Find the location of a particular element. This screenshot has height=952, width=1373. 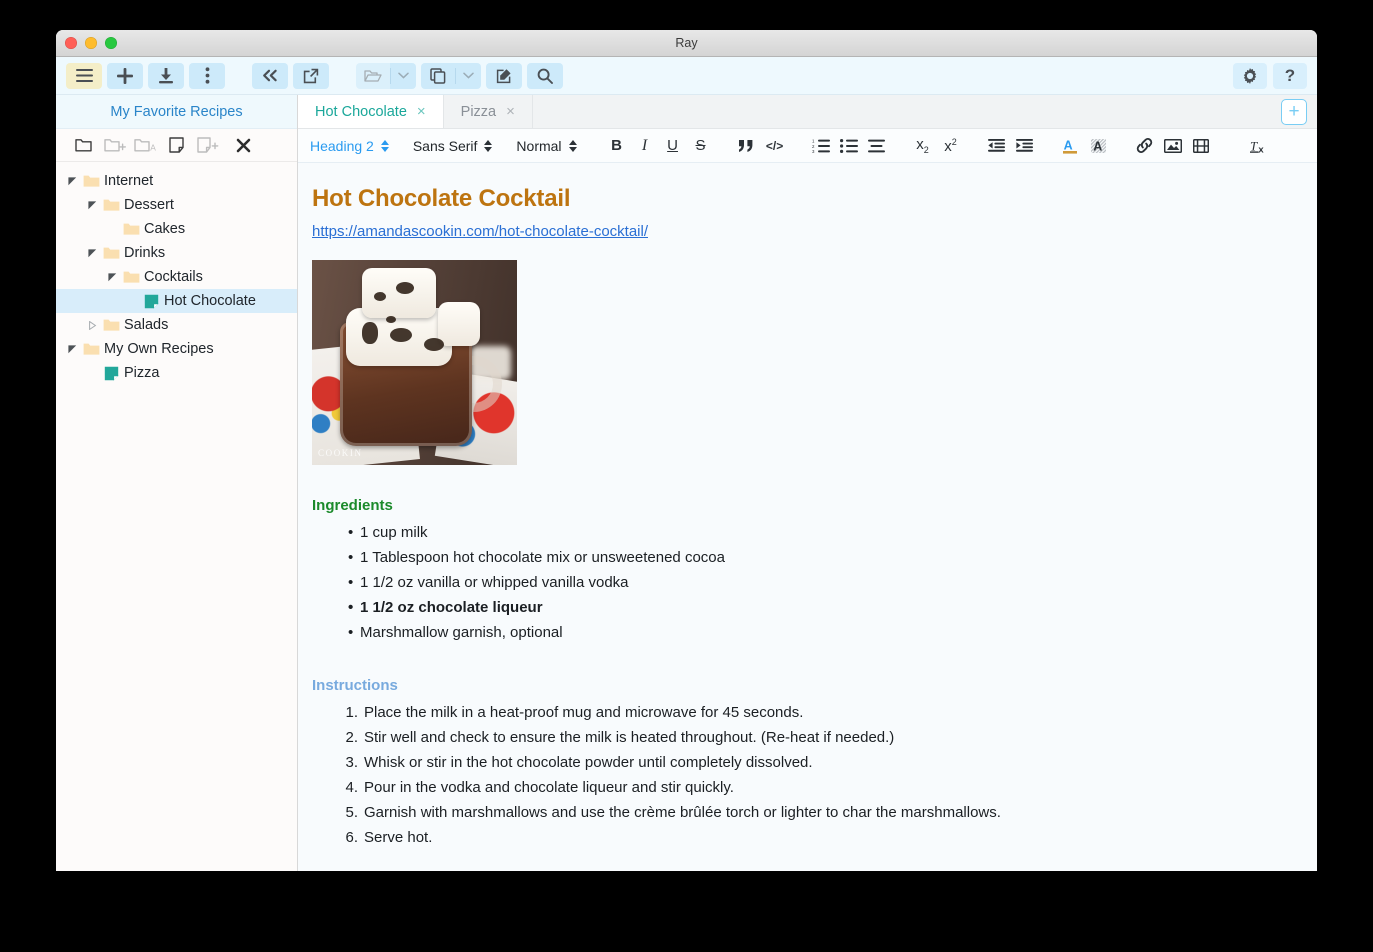

open-external-button is located at coordinates (311, 75).